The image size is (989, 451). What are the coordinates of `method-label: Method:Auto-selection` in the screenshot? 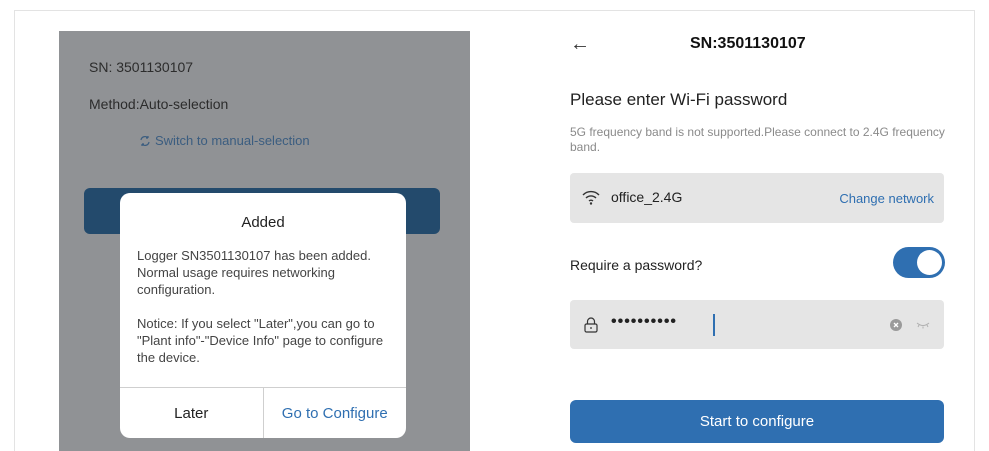 It's located at (159, 104).